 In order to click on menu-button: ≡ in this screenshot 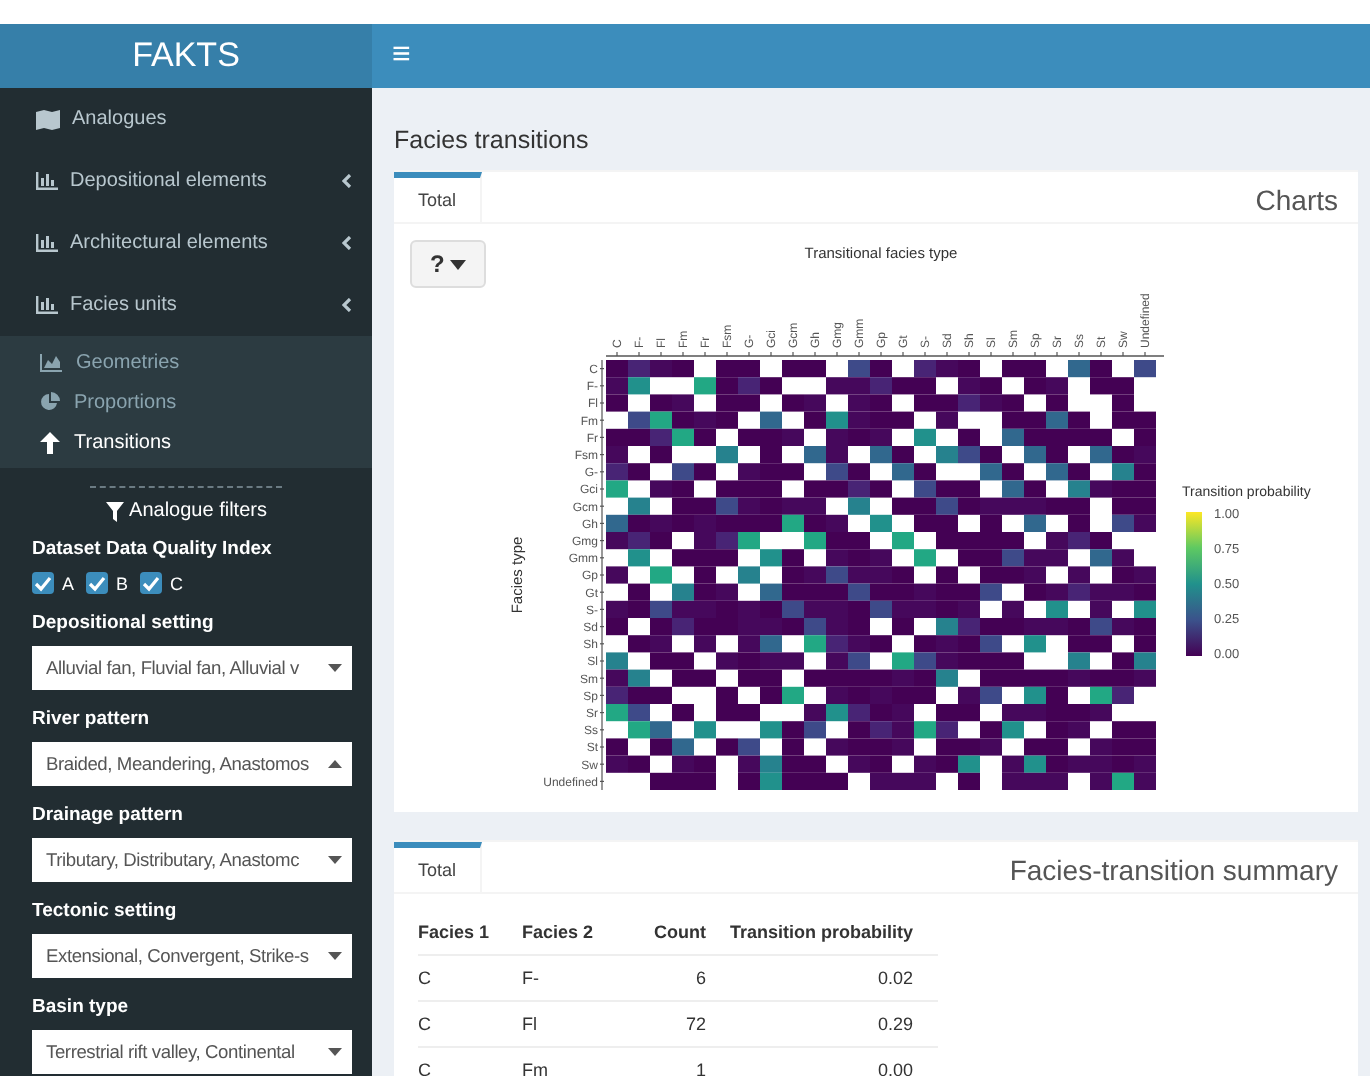, I will do `click(401, 56)`.